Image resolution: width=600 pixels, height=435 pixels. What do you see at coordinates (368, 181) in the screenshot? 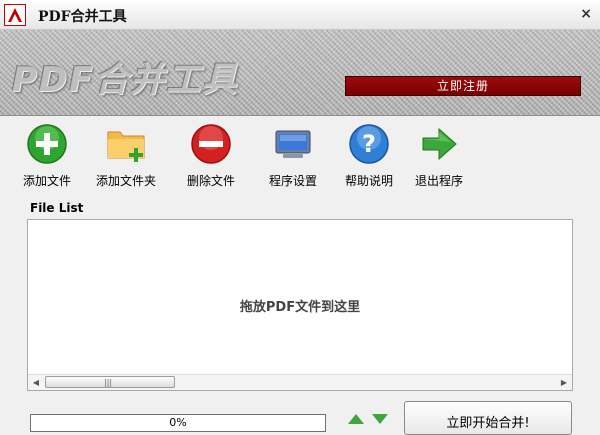
I see `help-label: 帮助说明` at bounding box center [368, 181].